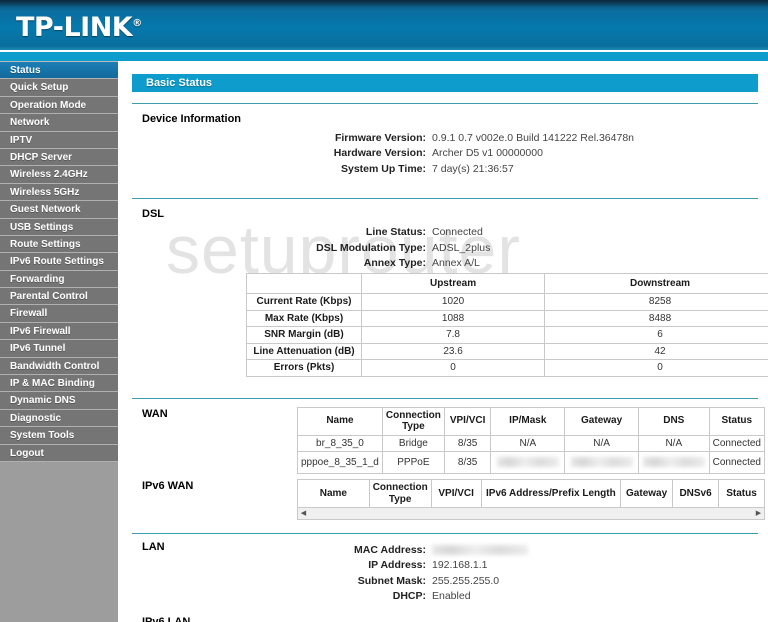 This screenshot has width=768, height=622. Describe the element at coordinates (466, 580) in the screenshot. I see `subnet-mask-value: 255.255.255.0` at that location.